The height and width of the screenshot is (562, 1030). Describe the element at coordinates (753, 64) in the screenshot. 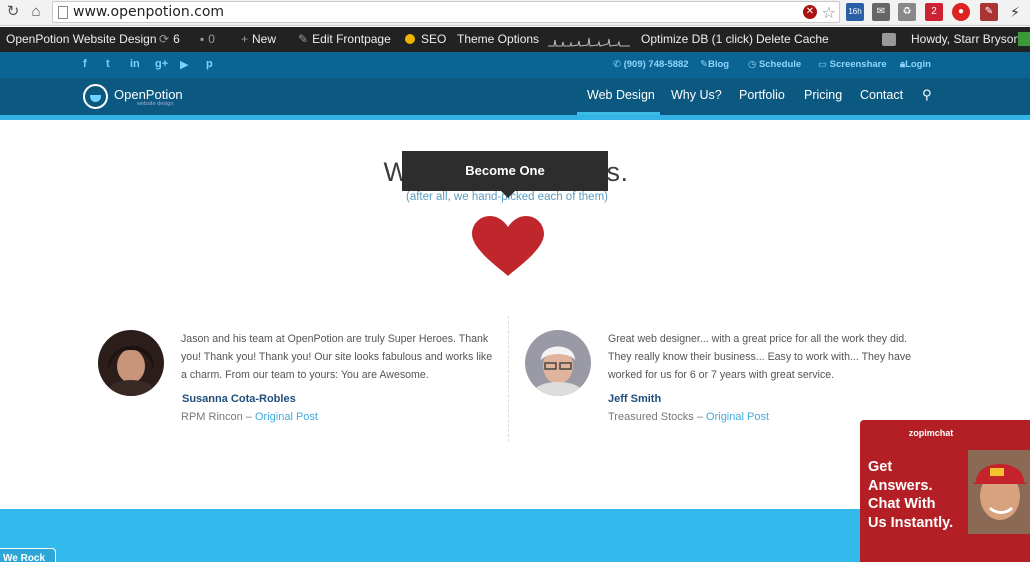

I see `clock-icon: ◷` at that location.